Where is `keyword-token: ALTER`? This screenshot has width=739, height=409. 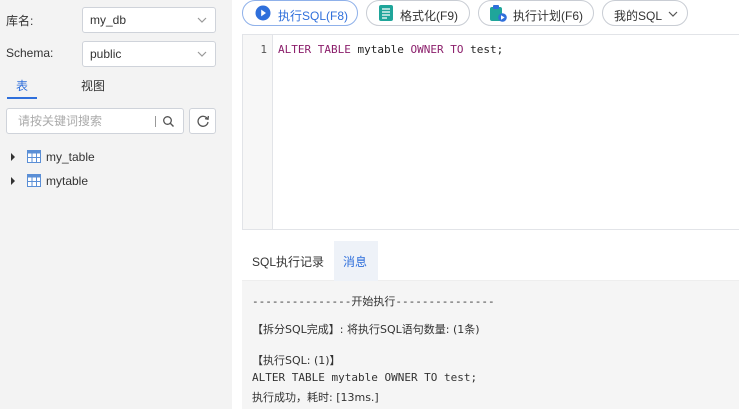 keyword-token: ALTER is located at coordinates (295, 49).